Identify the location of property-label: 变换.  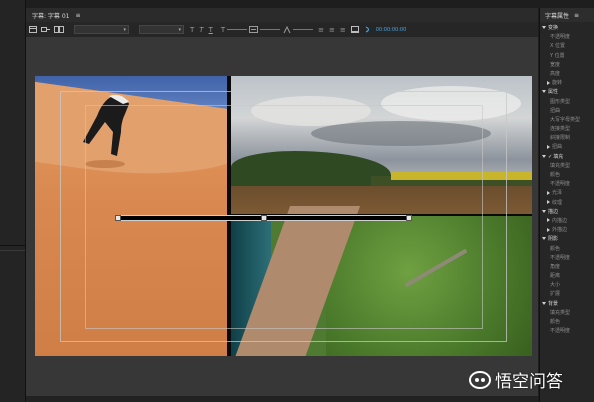
(553, 28).